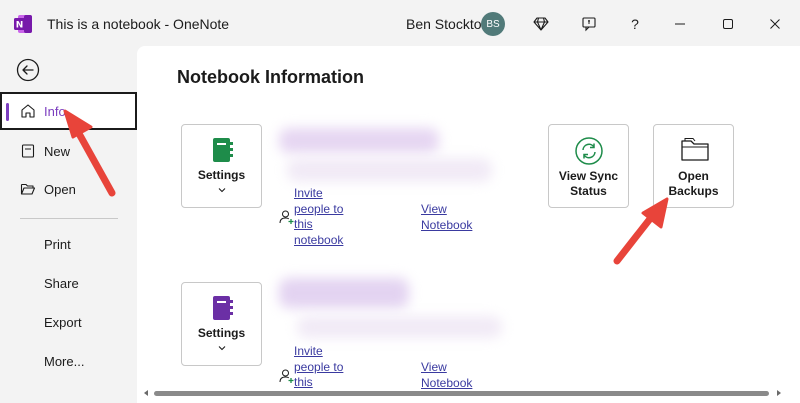 This screenshot has height=403, width=800. I want to click on open-backups-button: Open Backups, so click(693, 166).